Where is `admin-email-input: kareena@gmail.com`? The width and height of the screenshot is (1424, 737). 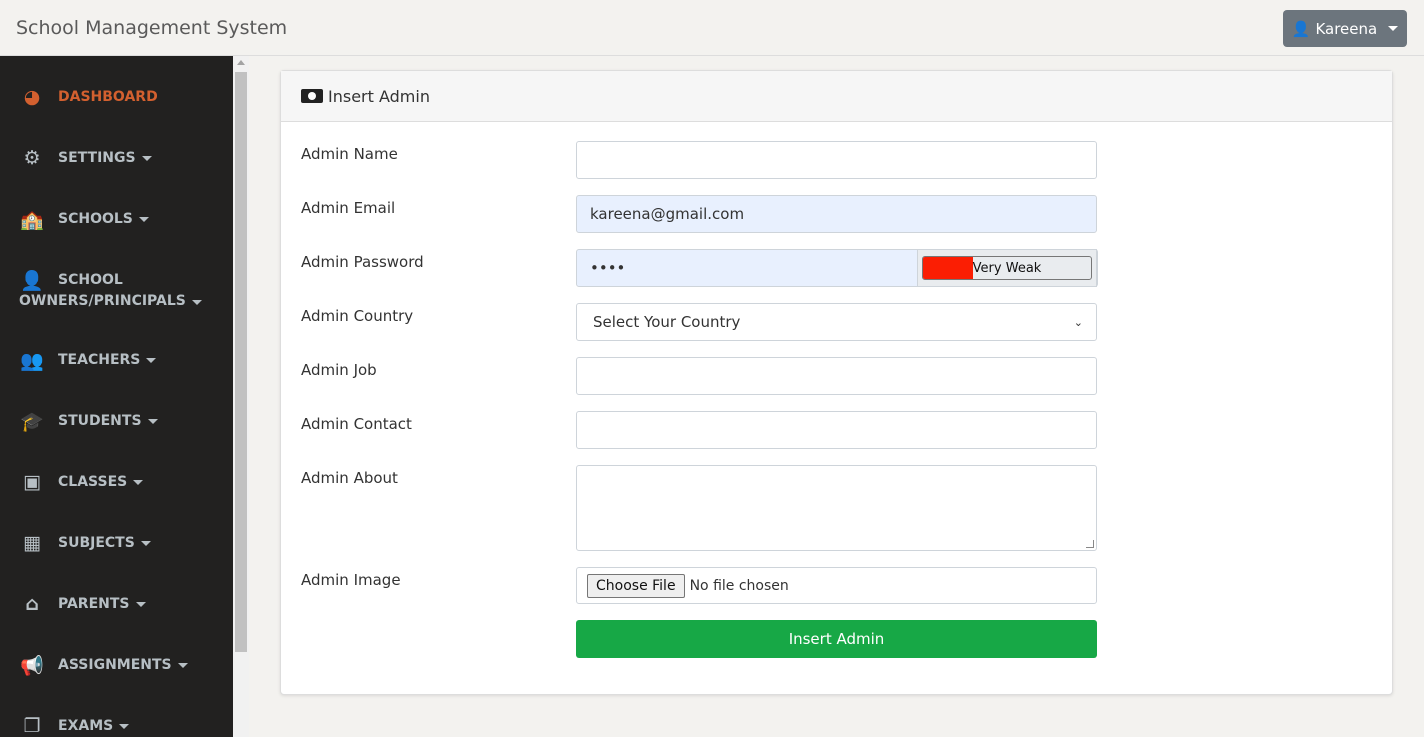
admin-email-input: kareena@gmail.com is located at coordinates (836, 214).